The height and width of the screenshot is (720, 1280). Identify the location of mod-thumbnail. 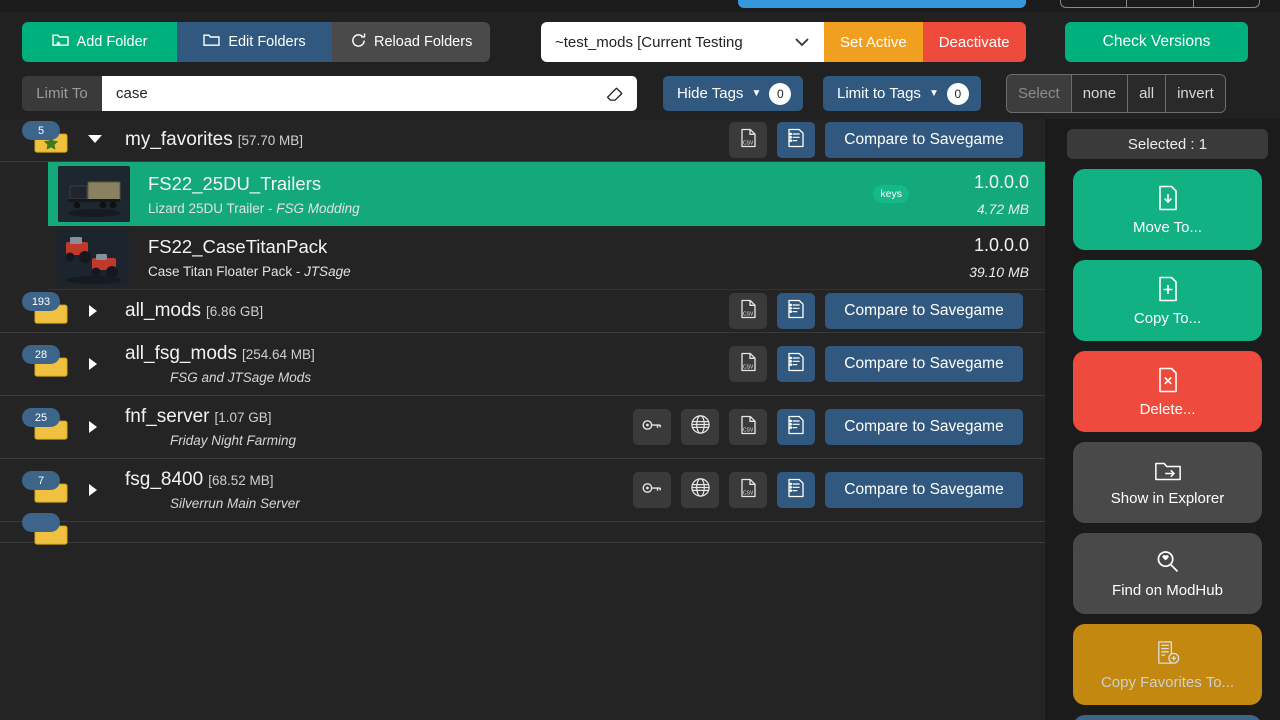
(94, 194).